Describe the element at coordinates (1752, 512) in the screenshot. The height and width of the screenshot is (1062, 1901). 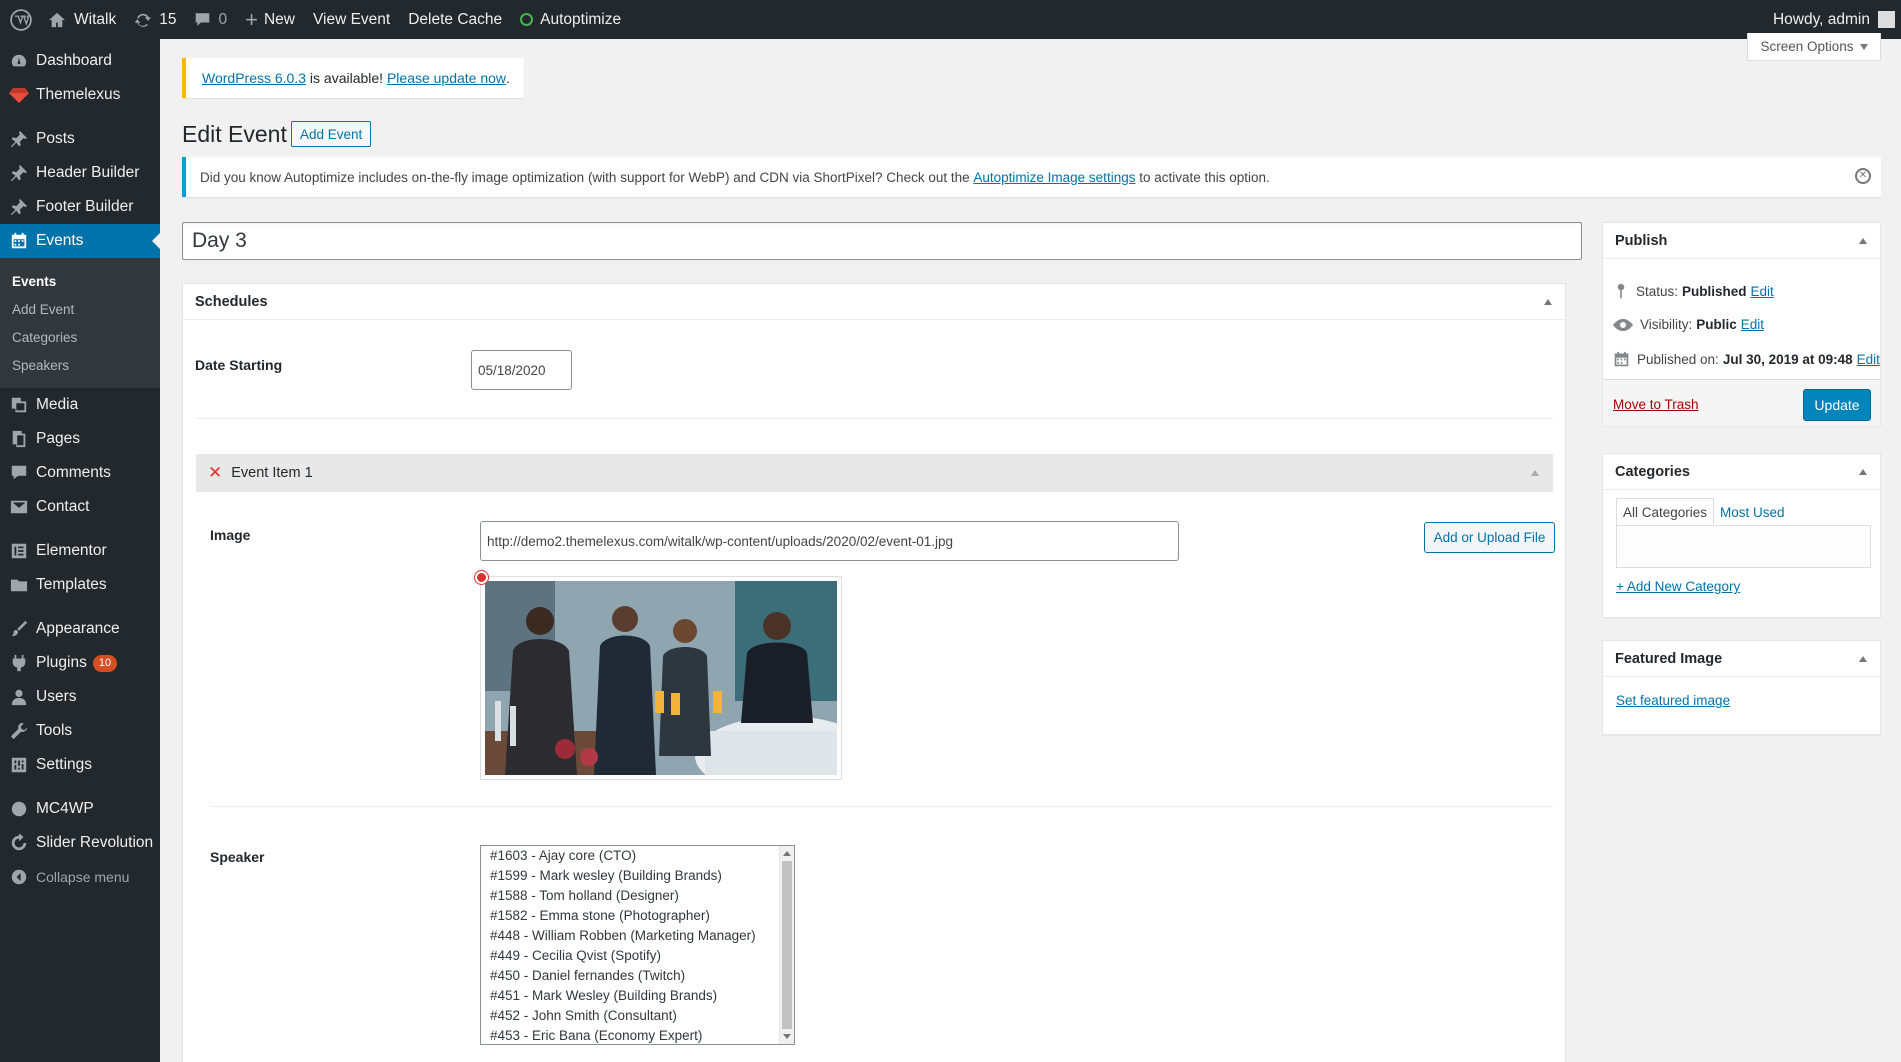
I see `tab-most-used: Most Used` at that location.